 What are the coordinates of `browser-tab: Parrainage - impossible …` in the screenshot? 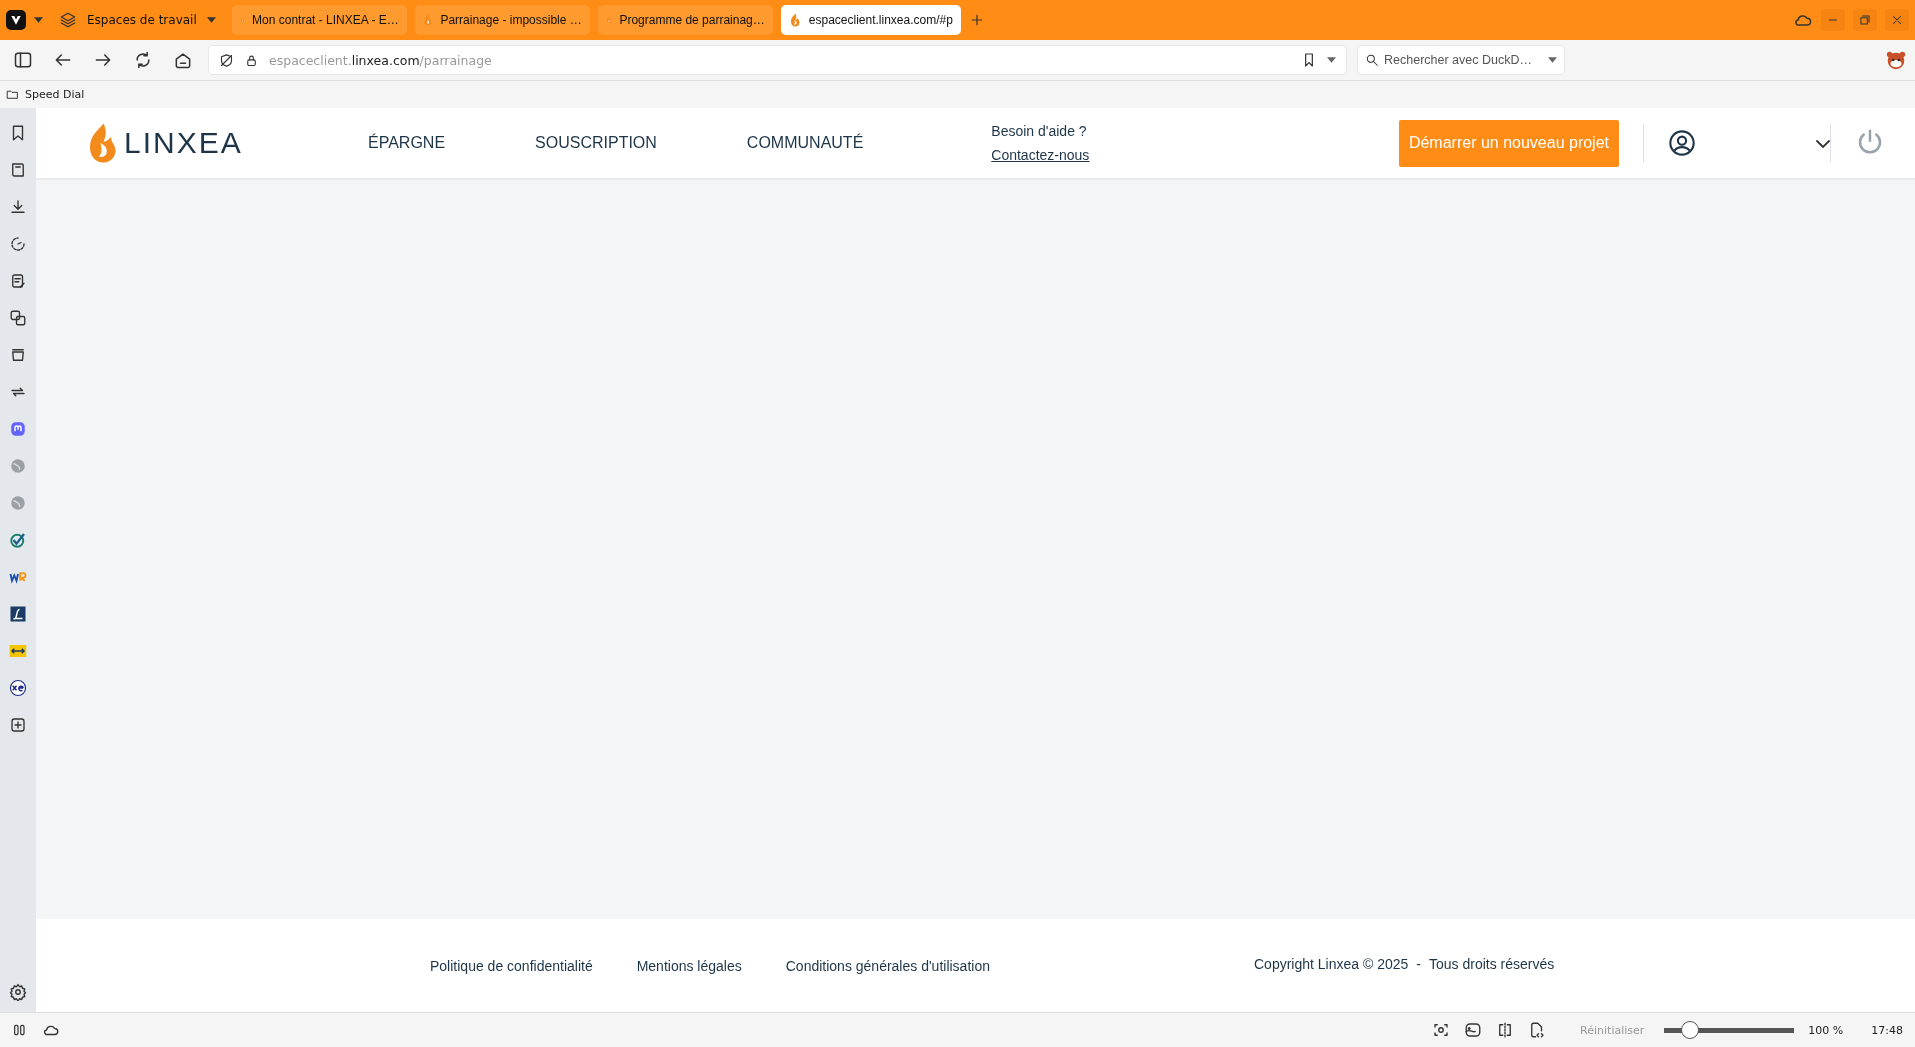 It's located at (502, 20).